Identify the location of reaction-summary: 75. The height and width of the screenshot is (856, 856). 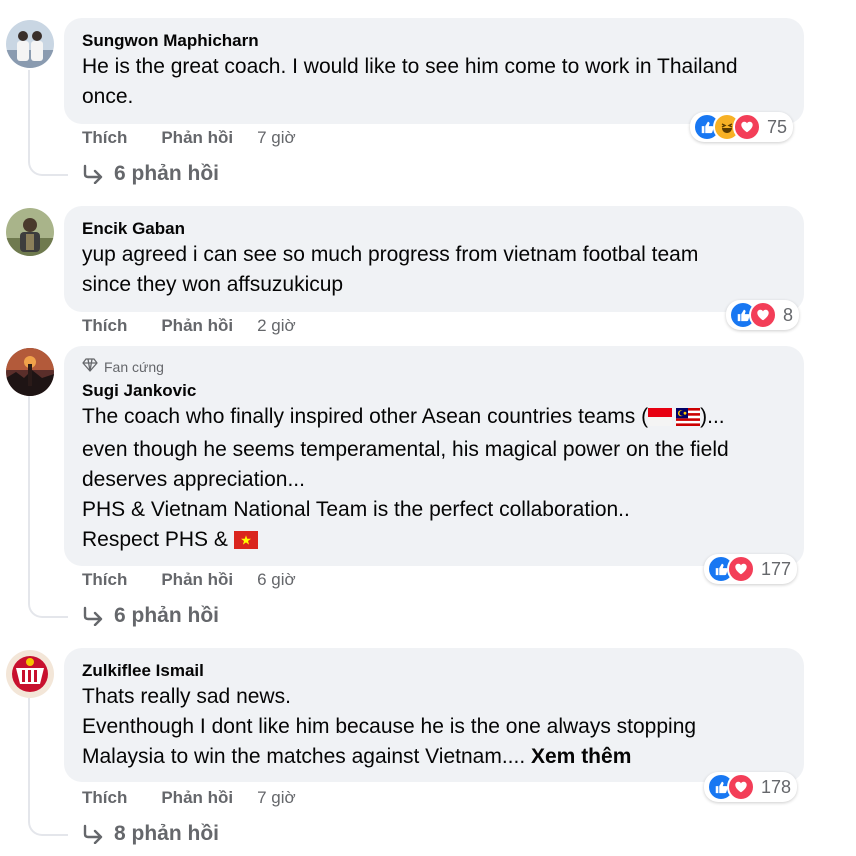
(742, 127).